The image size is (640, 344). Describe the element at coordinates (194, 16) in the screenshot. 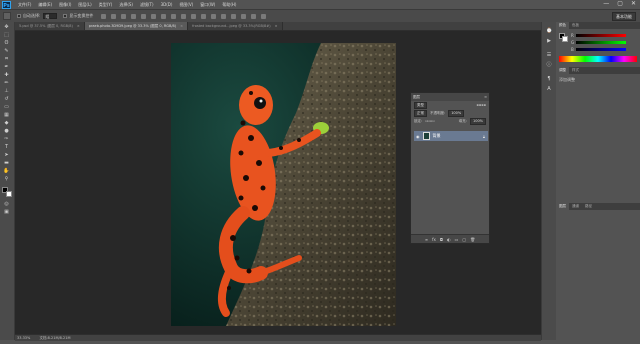

I see `distribute-left-icon` at that location.